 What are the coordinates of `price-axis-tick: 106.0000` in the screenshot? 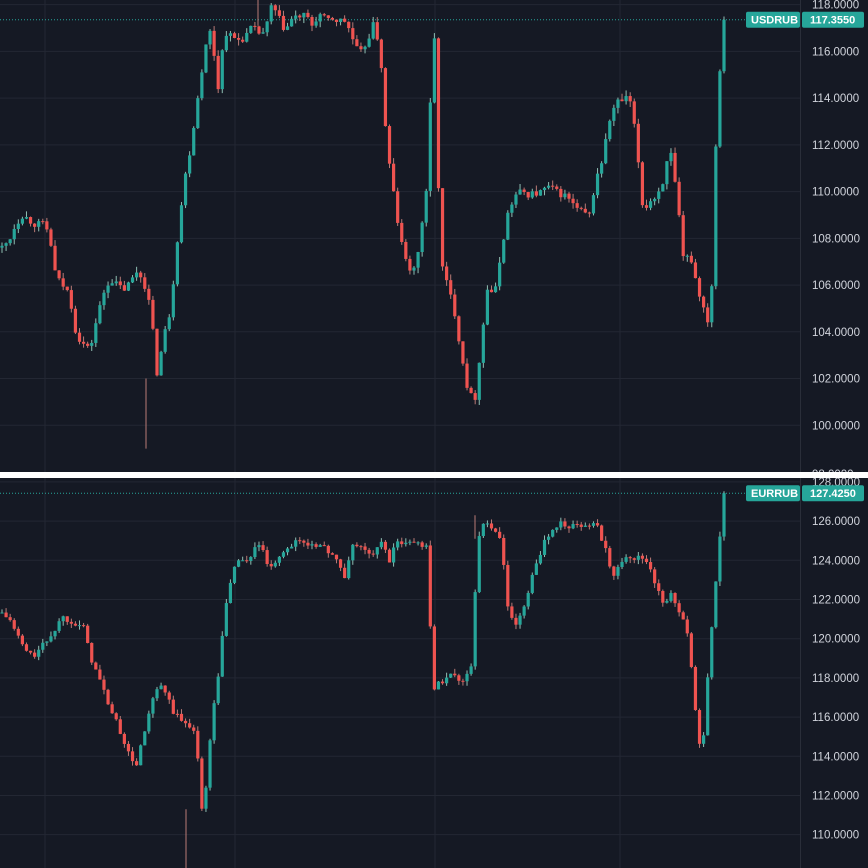 It's located at (836, 286).